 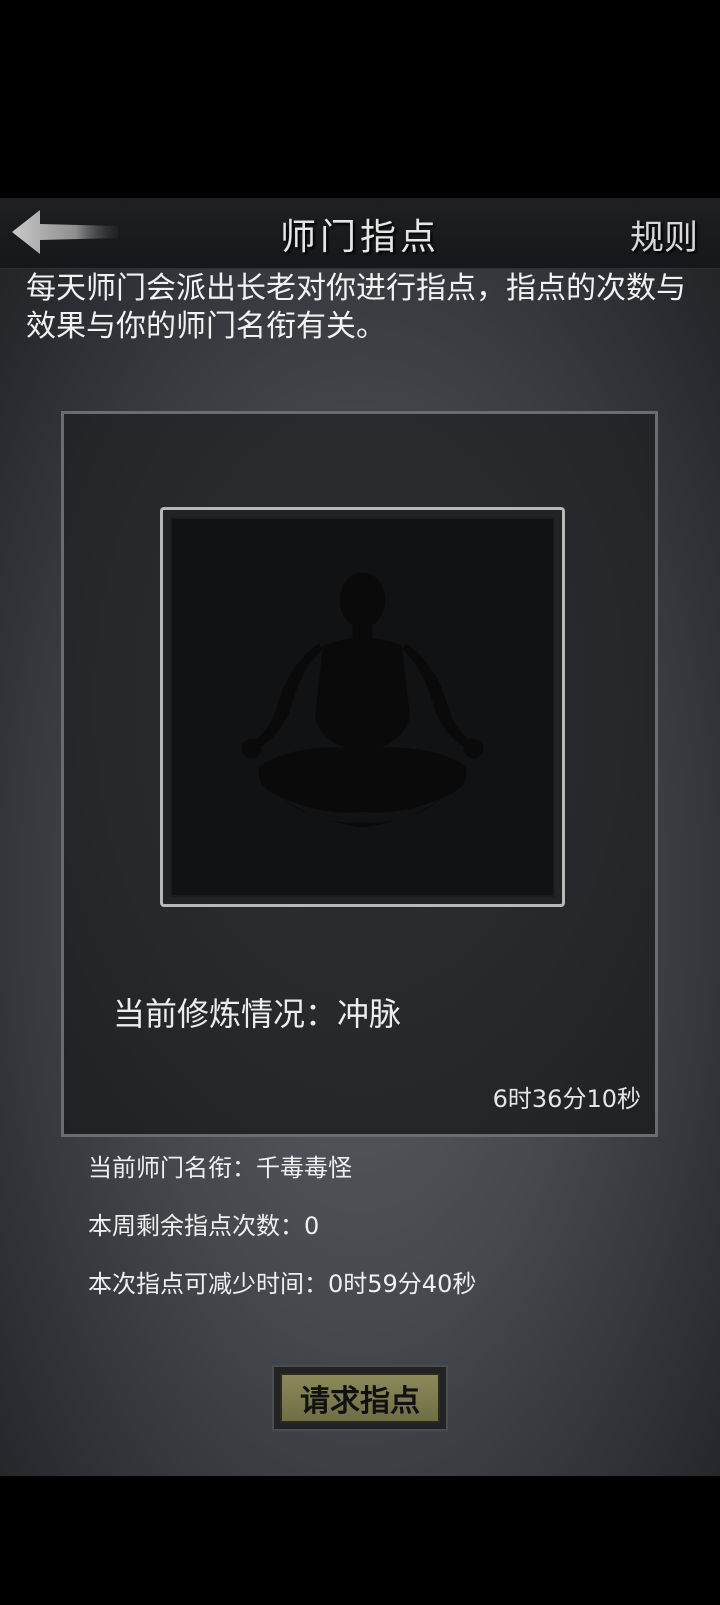 I want to click on request-guidance-button: 请求指点, so click(x=360, y=1398).